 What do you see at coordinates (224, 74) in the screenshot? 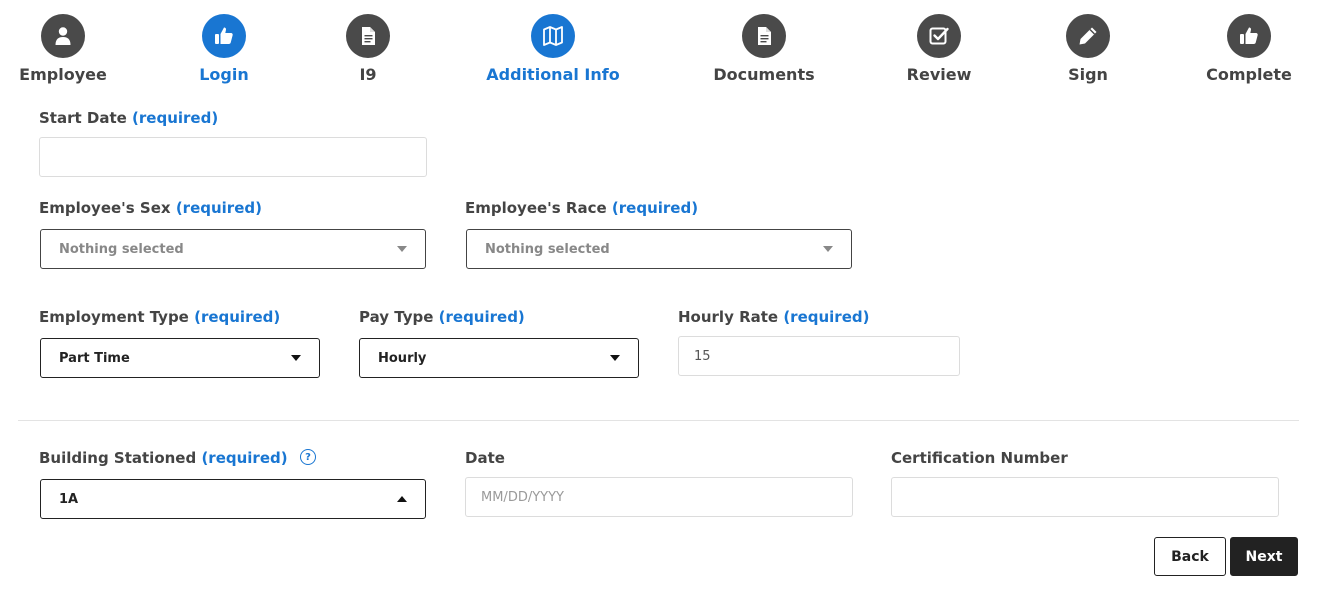
I see `step-label: Login` at bounding box center [224, 74].